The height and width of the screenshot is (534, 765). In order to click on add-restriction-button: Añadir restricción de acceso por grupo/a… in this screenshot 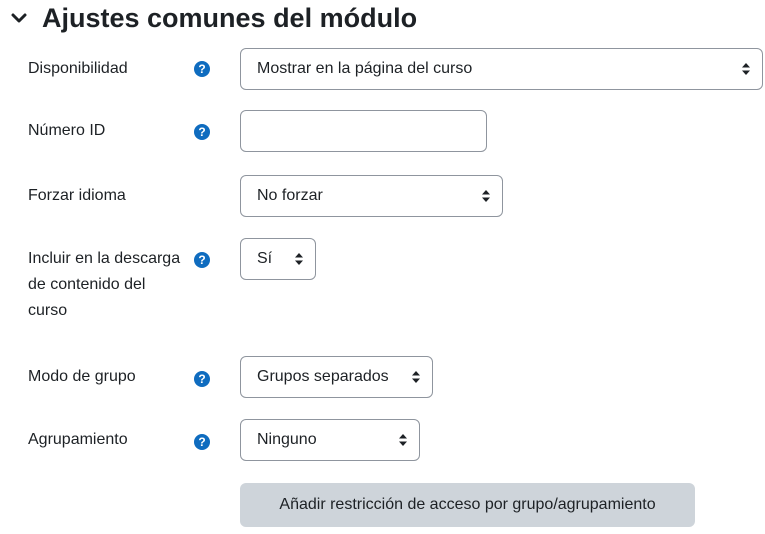, I will do `click(467, 505)`.